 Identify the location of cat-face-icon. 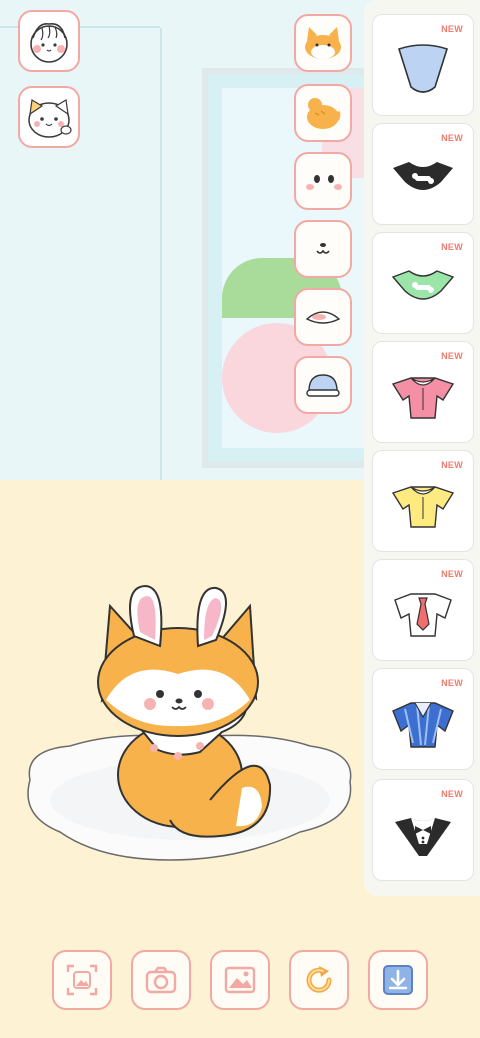
(50, 118).